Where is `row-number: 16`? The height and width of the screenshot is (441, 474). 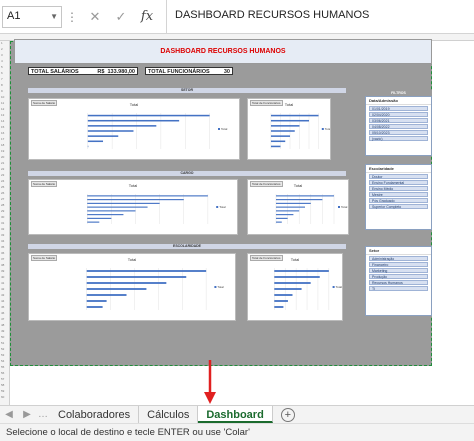 row-number: 16 is located at coordinates (2, 133).